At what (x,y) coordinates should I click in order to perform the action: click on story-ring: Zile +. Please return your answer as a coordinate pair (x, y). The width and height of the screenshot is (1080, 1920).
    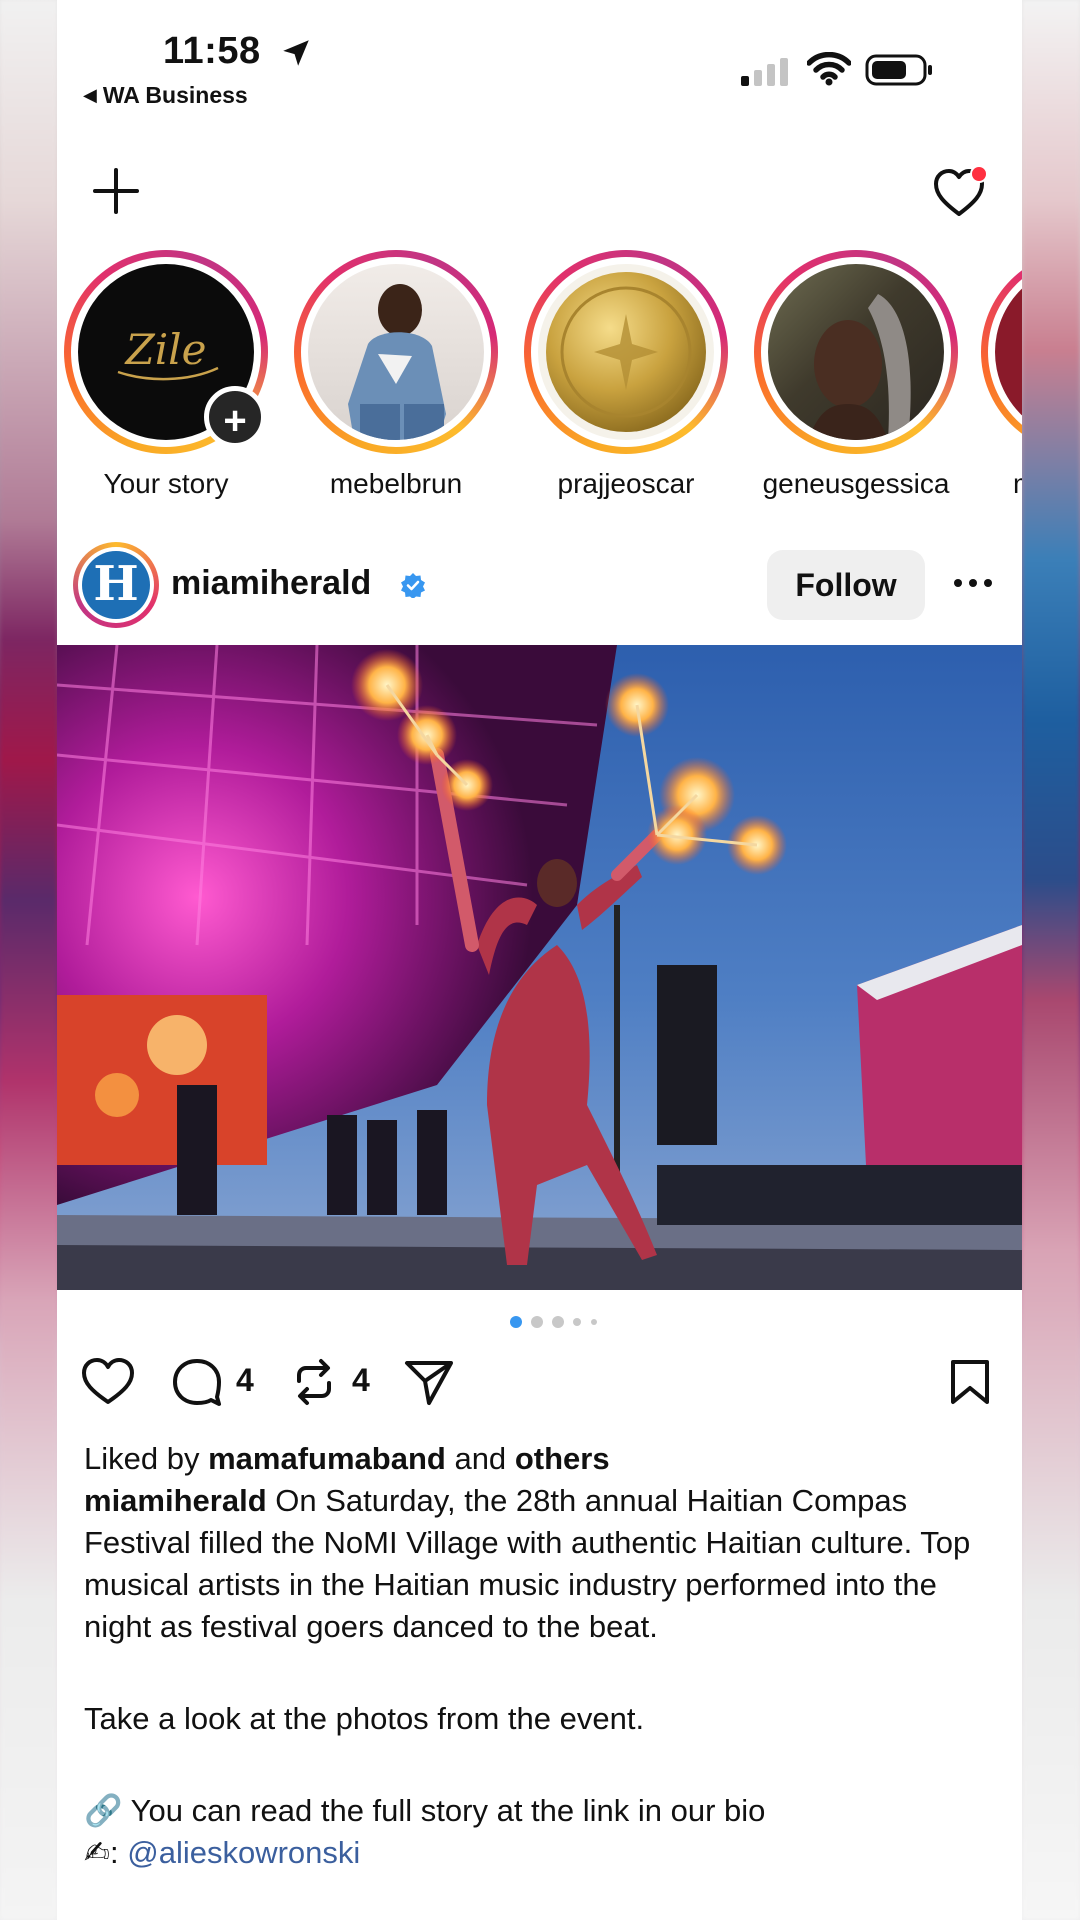
    Looking at the image, I should click on (166, 352).